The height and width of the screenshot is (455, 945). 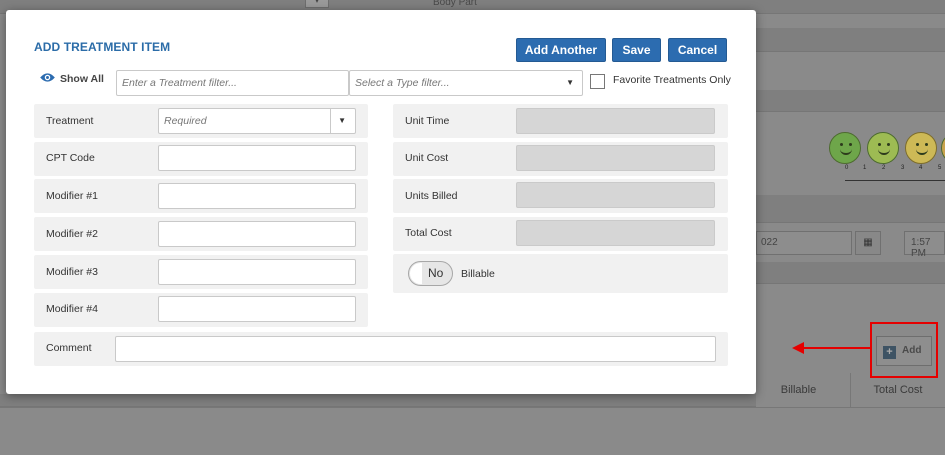 I want to click on modifier-3-label: Modifier #3, so click(x=72, y=272).